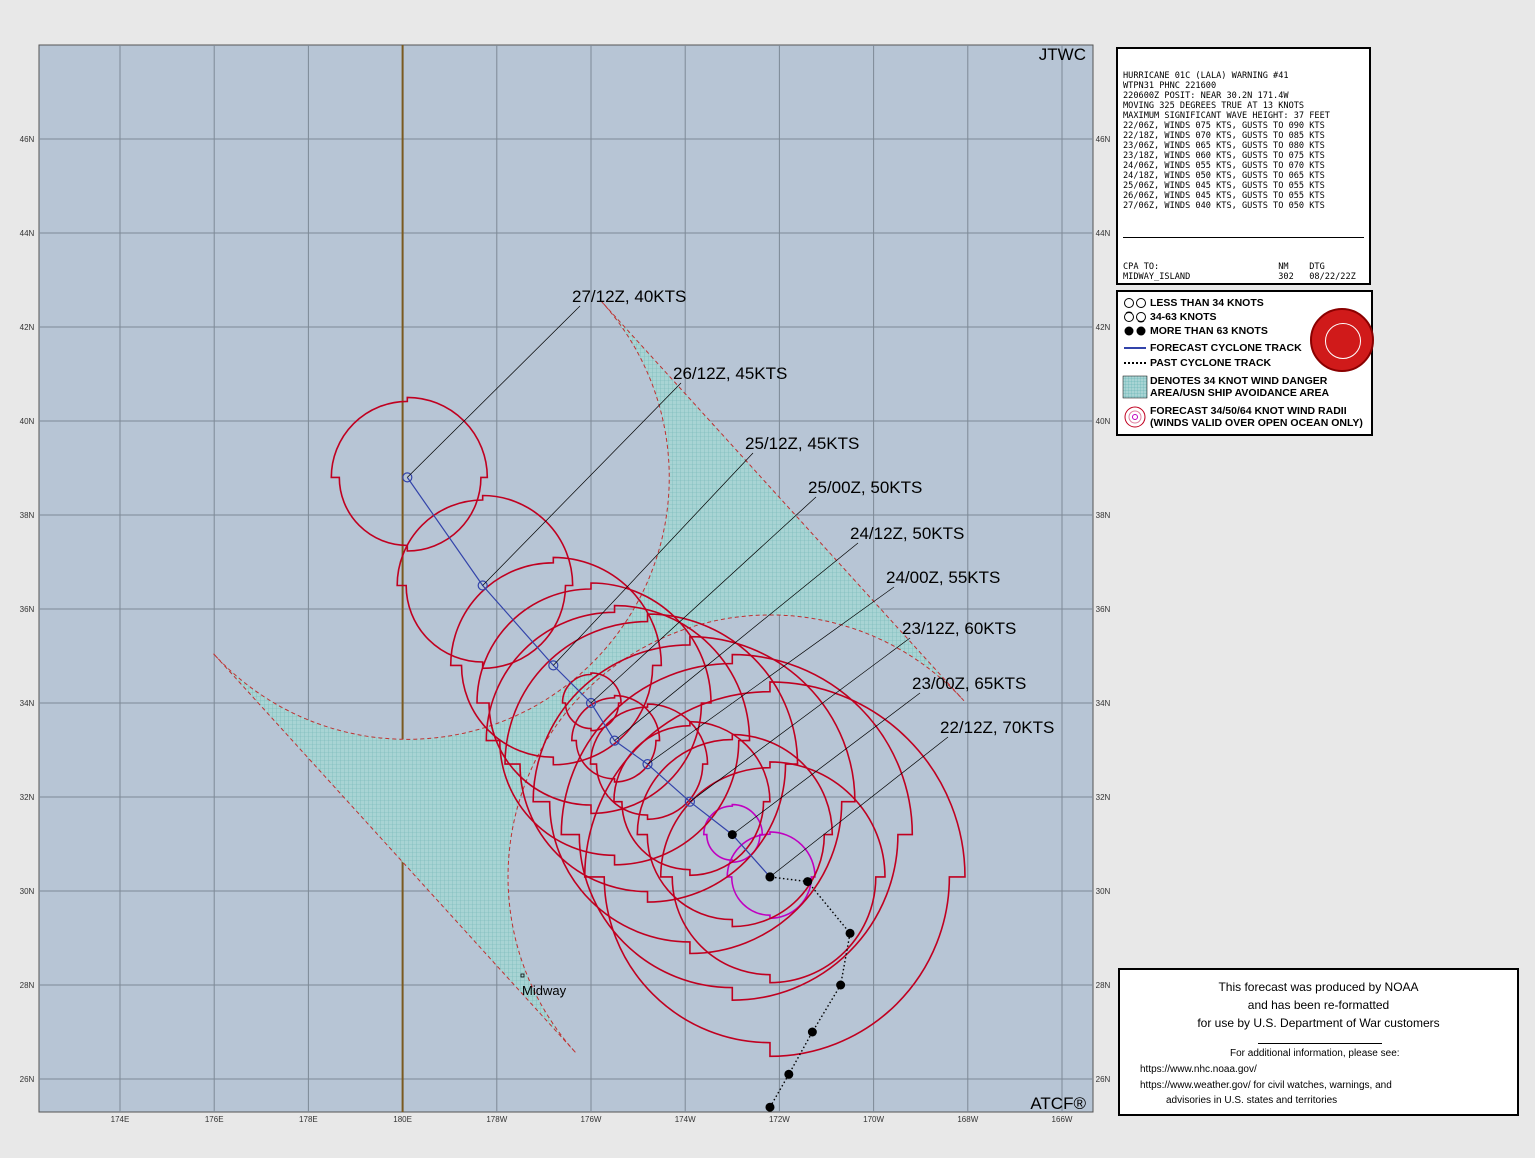 Image resolution: width=1535 pixels, height=1158 pixels. What do you see at coordinates (1135, 348) in the screenshot?
I see `forecast-track-icon` at bounding box center [1135, 348].